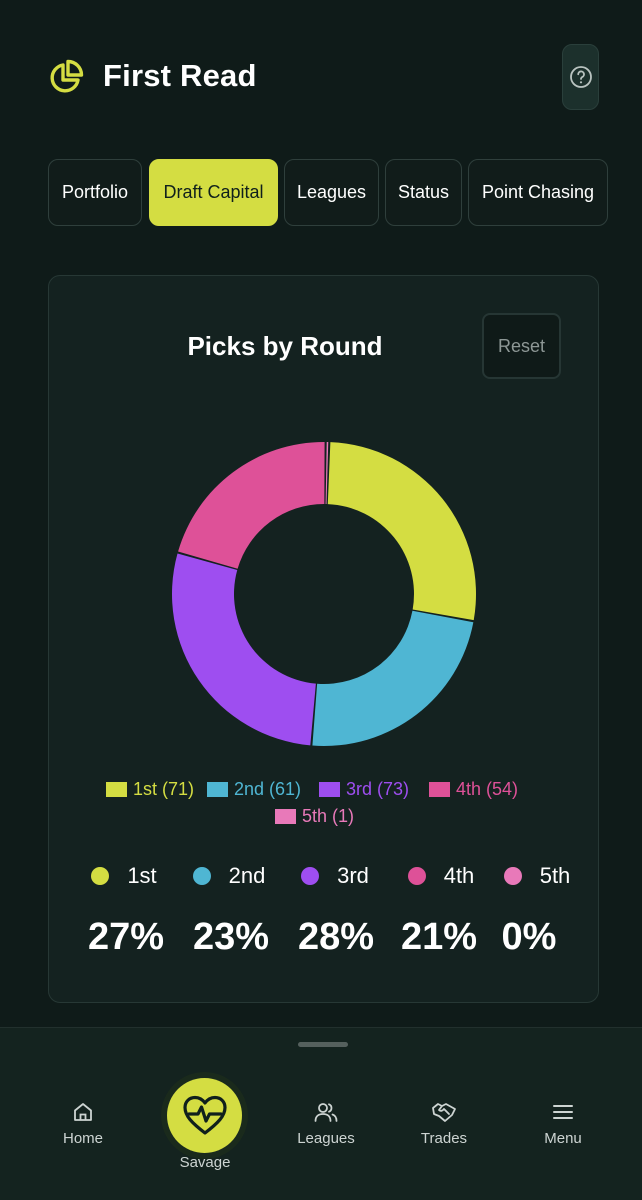 This screenshot has width=642, height=1200. Describe the element at coordinates (247, 875) in the screenshot. I see `stat-label: 2nd` at that location.